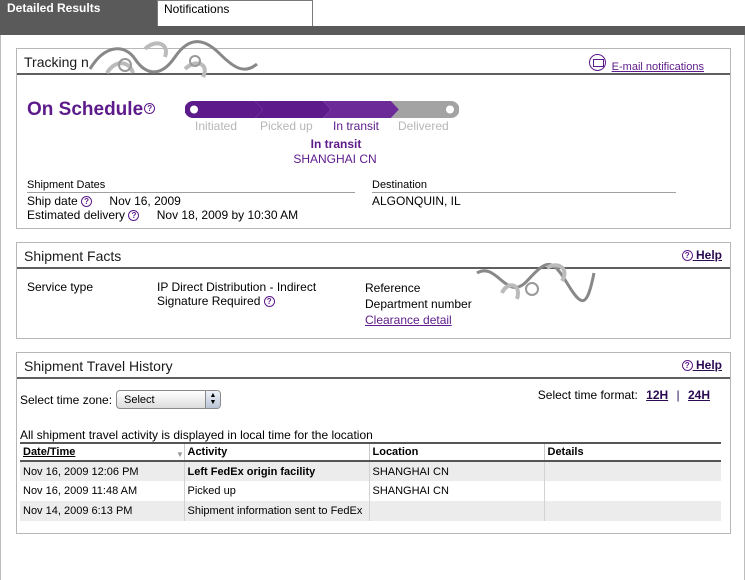  I want to click on shipment-status: On Schedule?, so click(91, 110).